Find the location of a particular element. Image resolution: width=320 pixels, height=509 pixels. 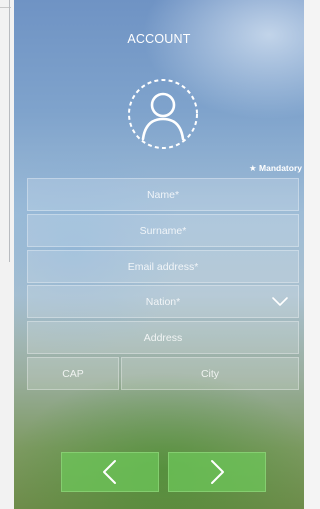

address-field: Address is located at coordinates (163, 337).